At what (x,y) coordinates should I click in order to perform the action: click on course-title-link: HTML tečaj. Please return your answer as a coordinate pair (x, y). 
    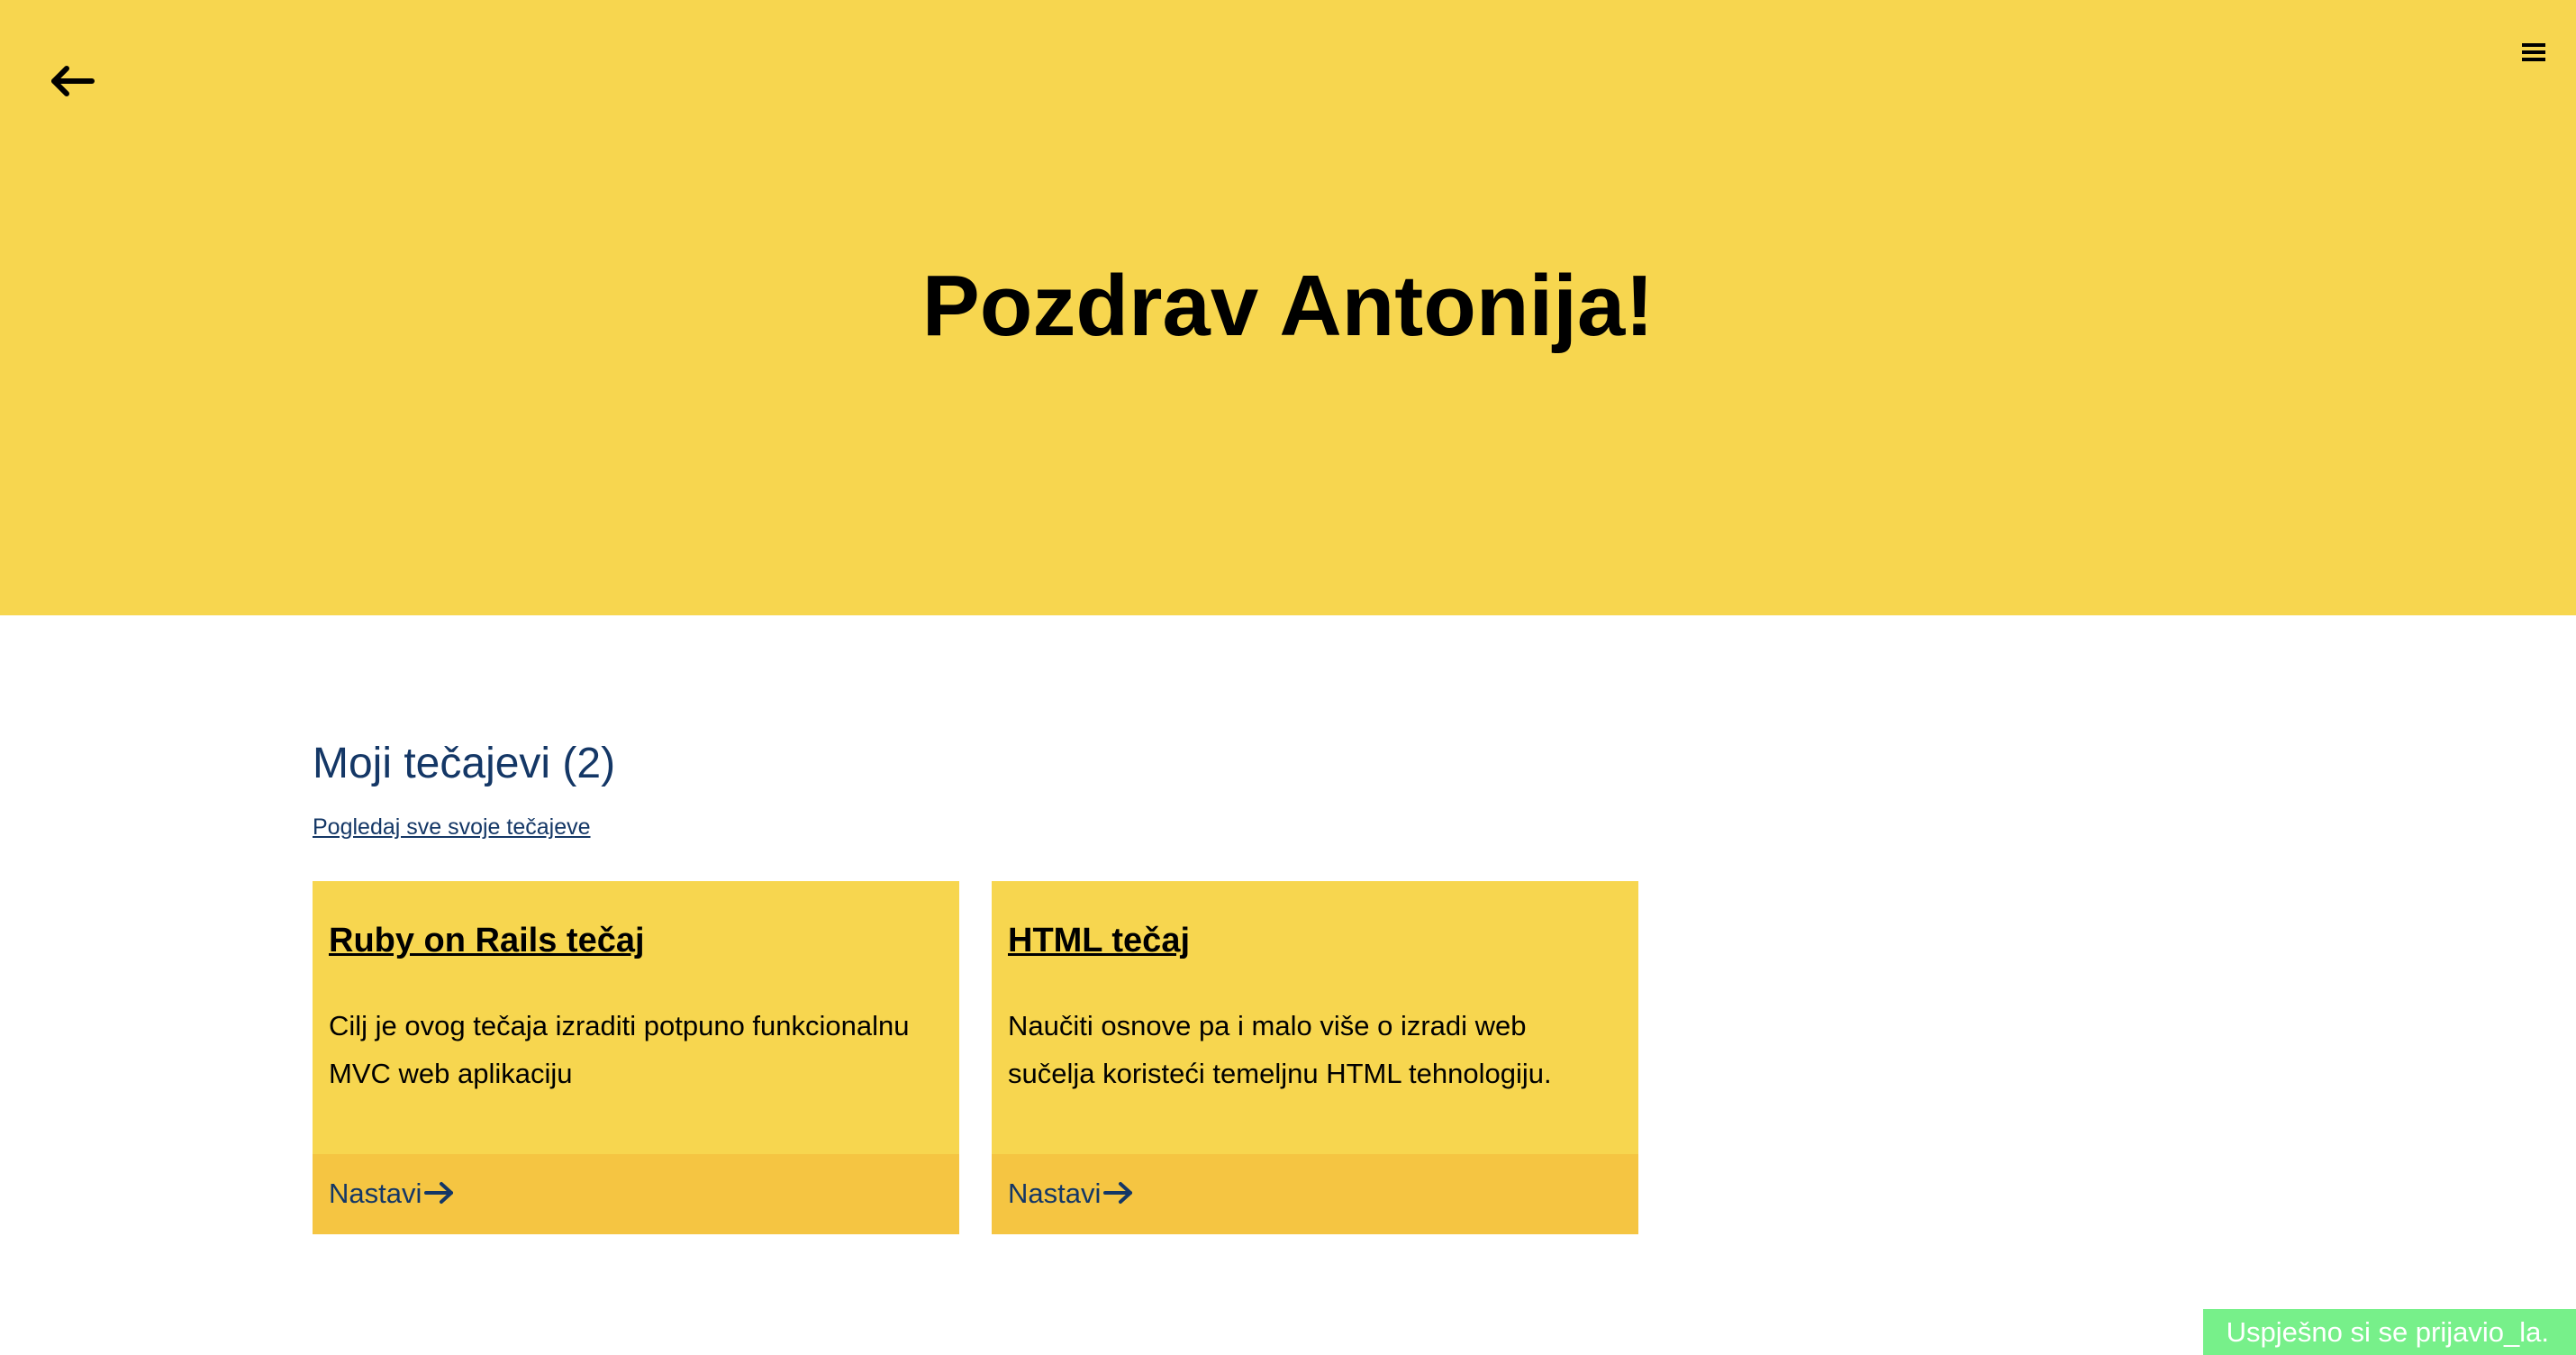
    Looking at the image, I should click on (1099, 940).